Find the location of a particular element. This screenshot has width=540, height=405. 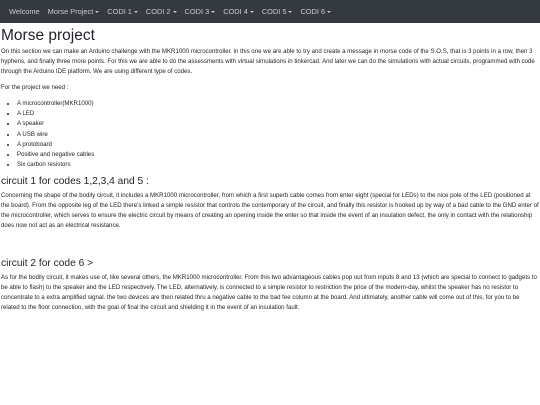

nav-label: CODI 4 is located at coordinates (235, 11).